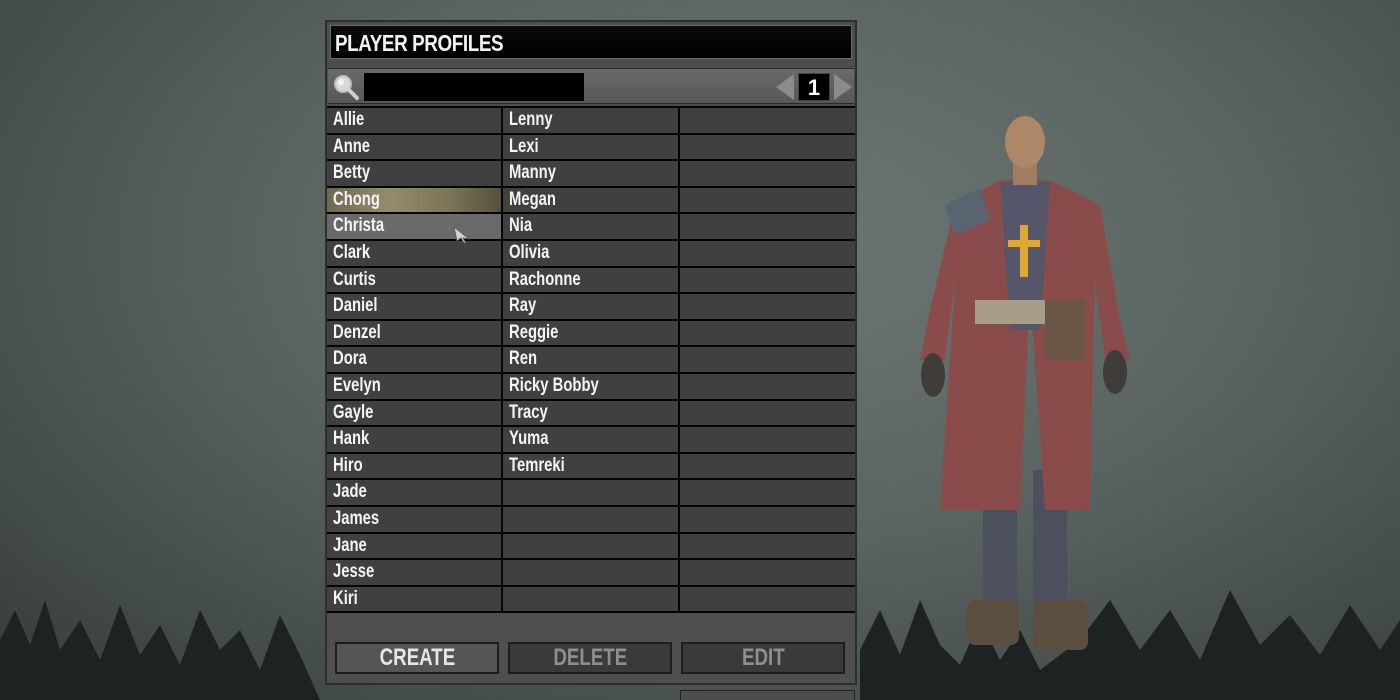 The image size is (1400, 700). I want to click on profile-list-item: Ray, so click(590, 306).